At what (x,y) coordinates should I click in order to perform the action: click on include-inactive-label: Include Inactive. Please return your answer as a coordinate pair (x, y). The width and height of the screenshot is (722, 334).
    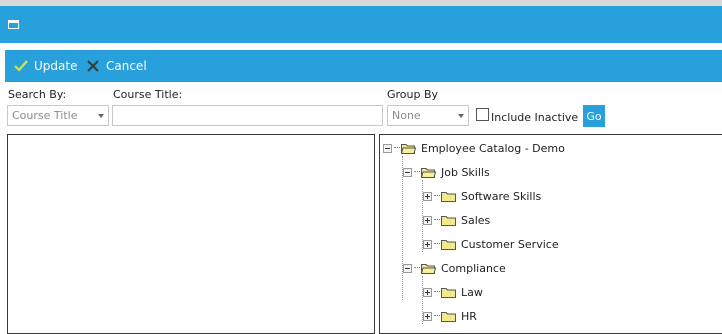
    Looking at the image, I should click on (534, 117).